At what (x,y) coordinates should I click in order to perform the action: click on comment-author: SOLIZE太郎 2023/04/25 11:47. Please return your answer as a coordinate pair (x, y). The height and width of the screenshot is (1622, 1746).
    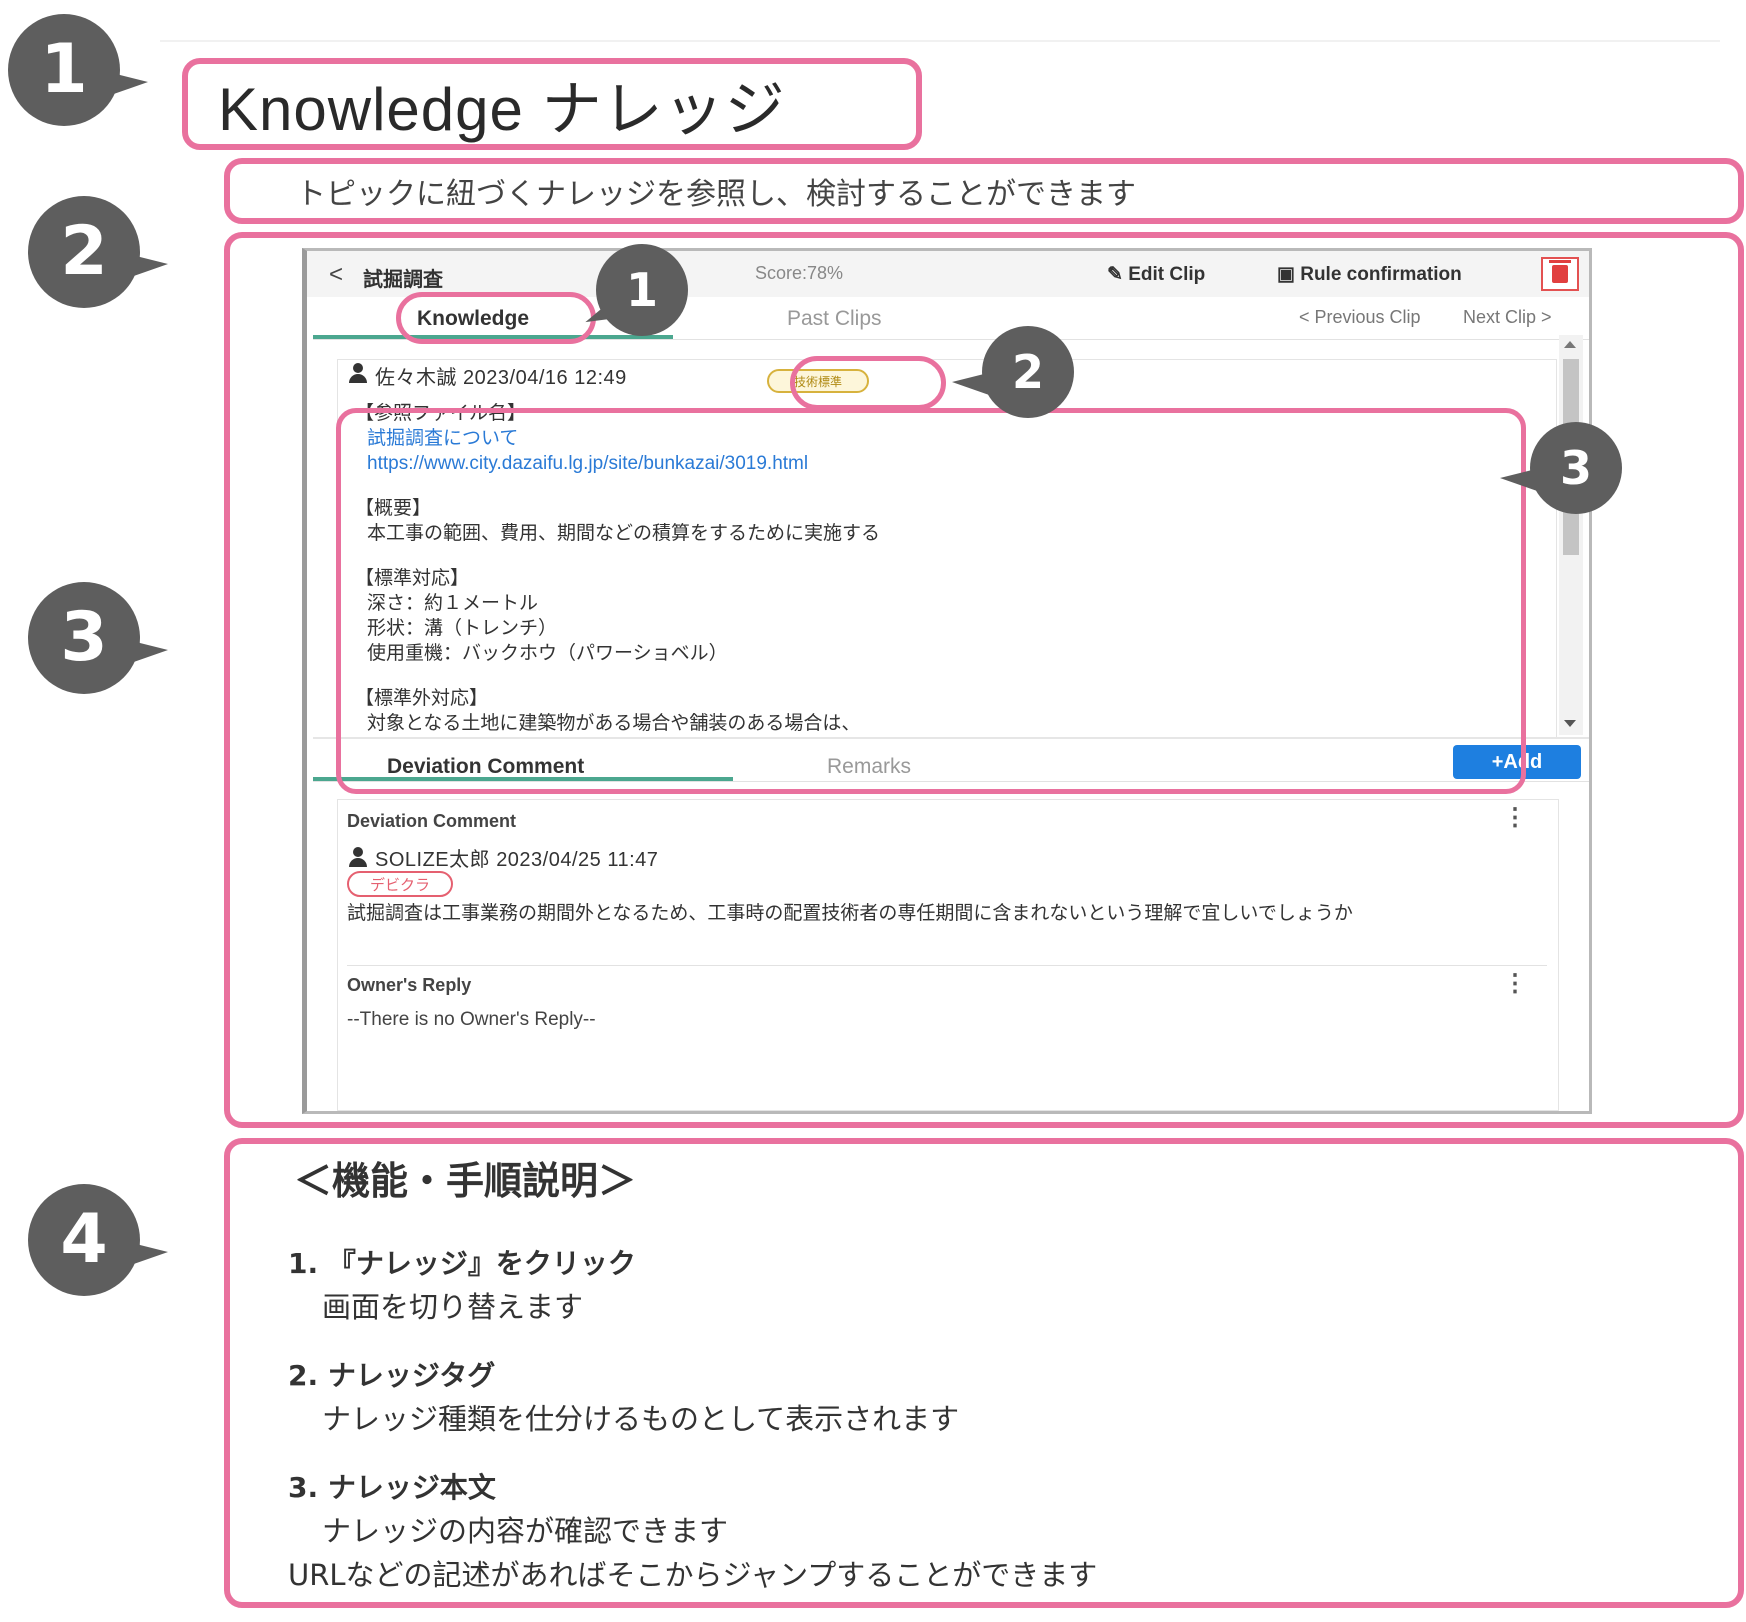
    Looking at the image, I should click on (517, 860).